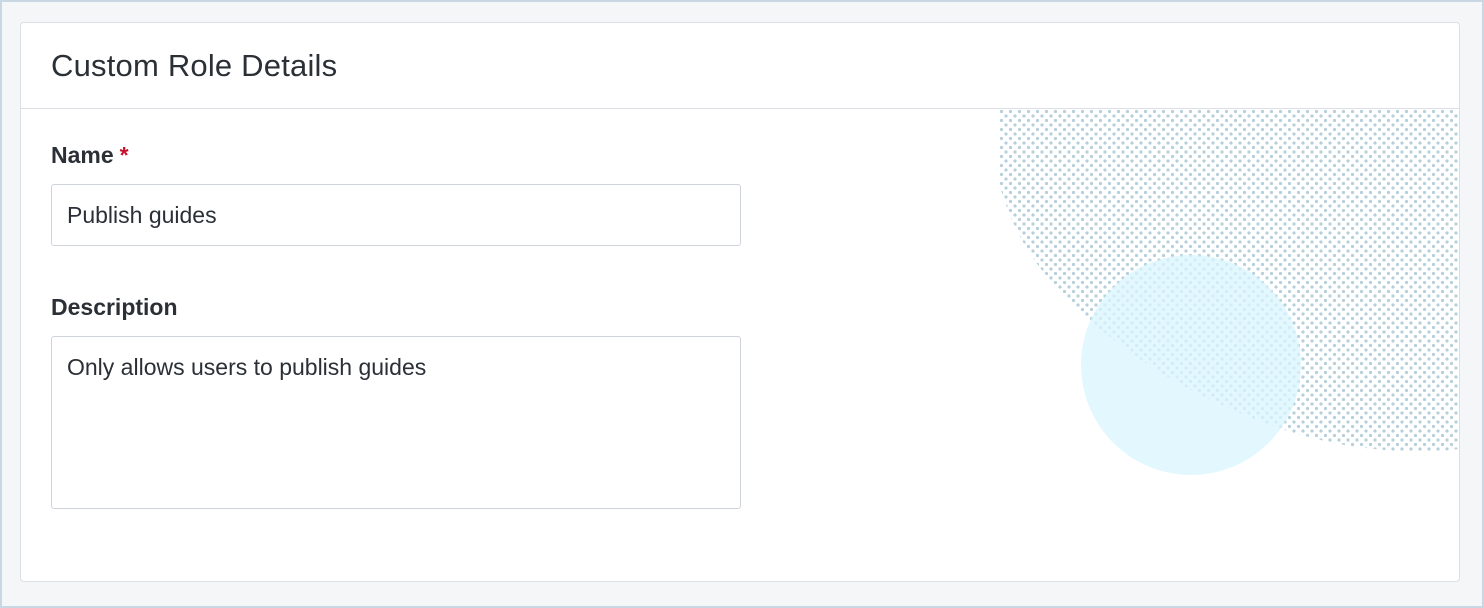  Describe the element at coordinates (740, 66) in the screenshot. I see `card-header: Custom Role Details` at that location.